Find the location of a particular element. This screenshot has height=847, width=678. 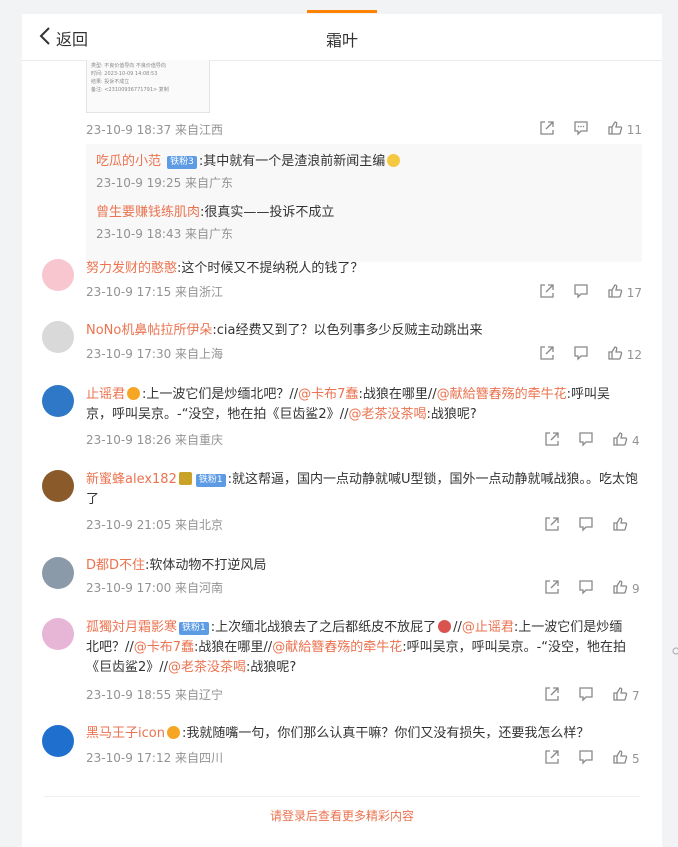

reply-username: 吃瓜的小范 is located at coordinates (128, 161).